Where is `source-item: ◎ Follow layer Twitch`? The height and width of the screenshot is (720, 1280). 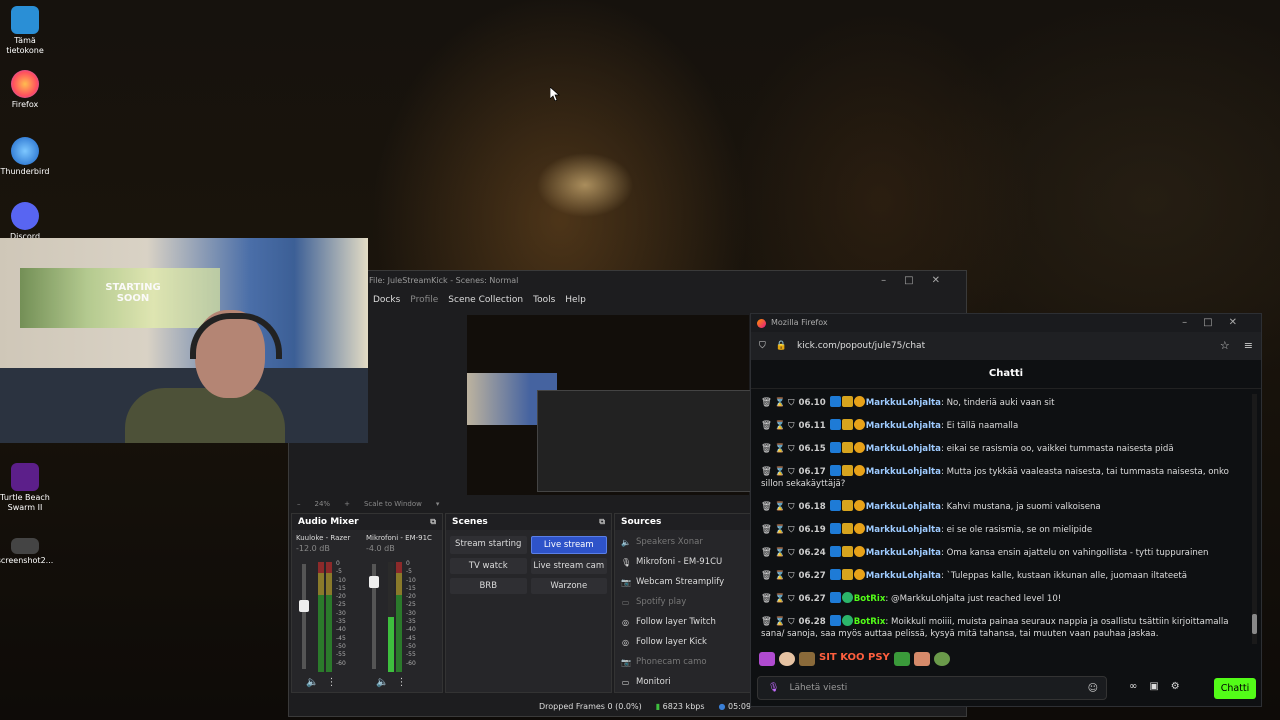 source-item: ◎ Follow layer Twitch is located at coordinates (682, 622).